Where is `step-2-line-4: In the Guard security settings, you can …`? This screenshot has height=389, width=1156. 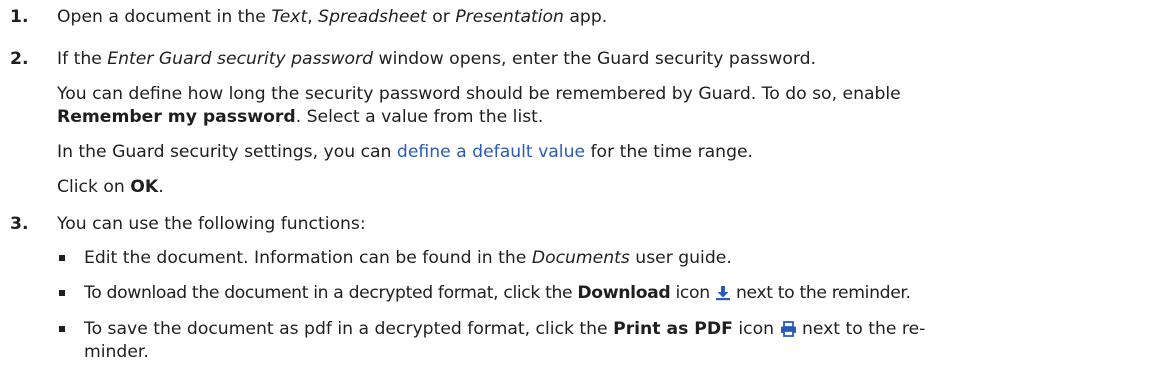 step-2-line-4: In the Guard security settings, you can … is located at coordinates (405, 152).